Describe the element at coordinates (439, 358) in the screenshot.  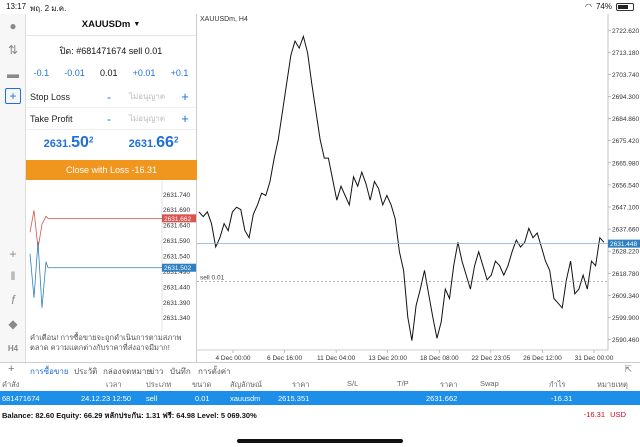
I see `x-tick-label: 18 Dec 08:00` at that location.